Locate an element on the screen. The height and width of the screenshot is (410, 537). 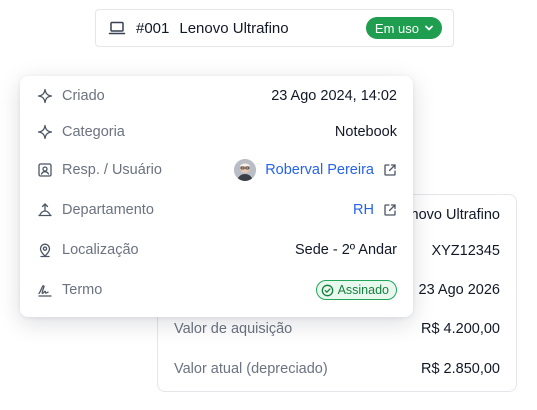
created-row: Criado 23 Ago 2024, 14:02 is located at coordinates (216, 96).